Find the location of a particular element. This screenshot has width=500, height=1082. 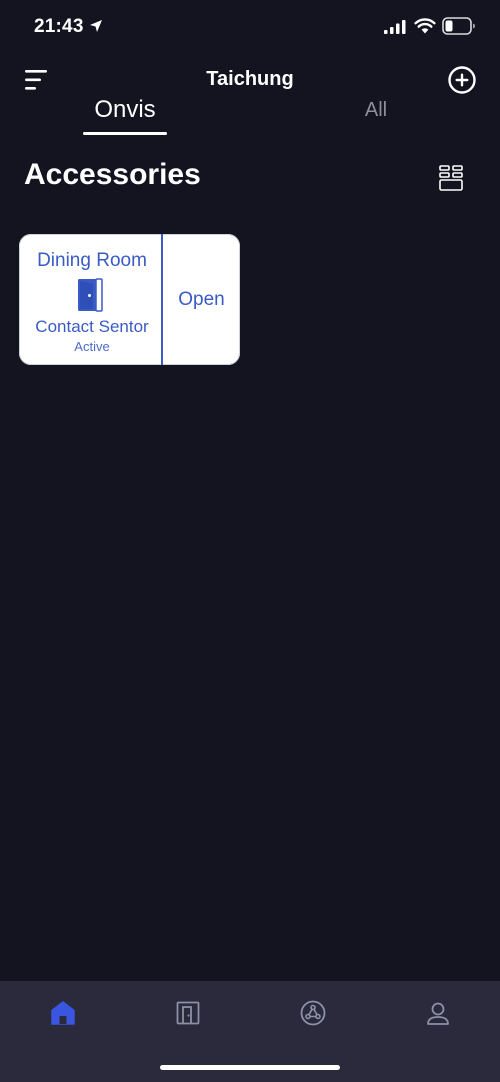

accessory-device-name: Contact Sentor is located at coordinates (92, 326).